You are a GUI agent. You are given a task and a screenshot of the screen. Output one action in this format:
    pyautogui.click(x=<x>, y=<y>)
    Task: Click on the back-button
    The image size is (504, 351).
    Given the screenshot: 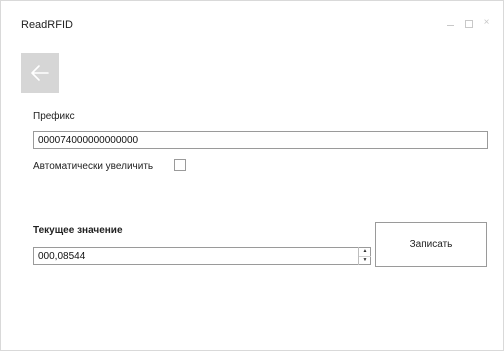 What is the action you would take?
    pyautogui.click(x=40, y=73)
    